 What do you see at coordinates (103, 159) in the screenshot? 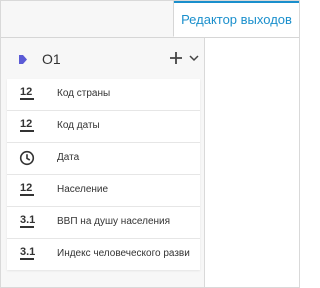
I see `list-item: Дата` at bounding box center [103, 159].